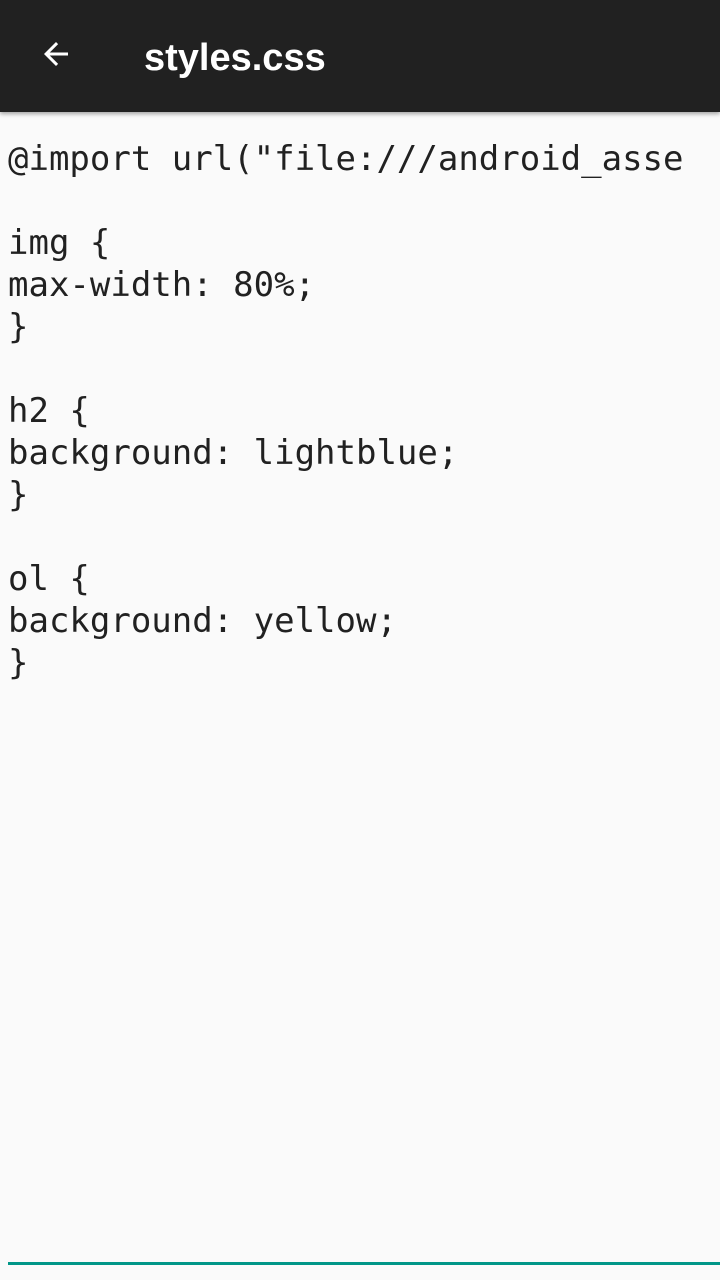  What do you see at coordinates (346, 159) in the screenshot?
I see `code-line: @import url("file:///android_asse` at bounding box center [346, 159].